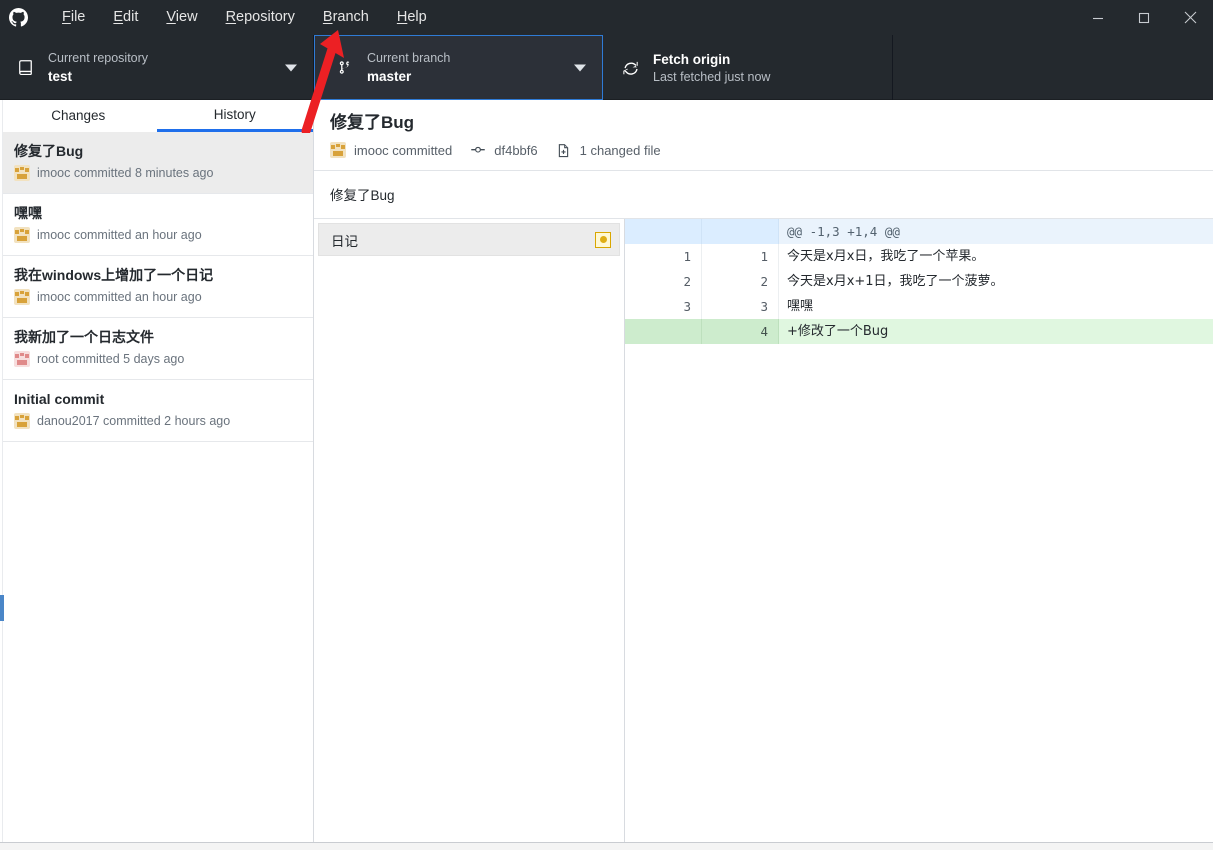  What do you see at coordinates (111, 359) in the screenshot?
I see `commit-author-time: root committed 5 days ago` at bounding box center [111, 359].